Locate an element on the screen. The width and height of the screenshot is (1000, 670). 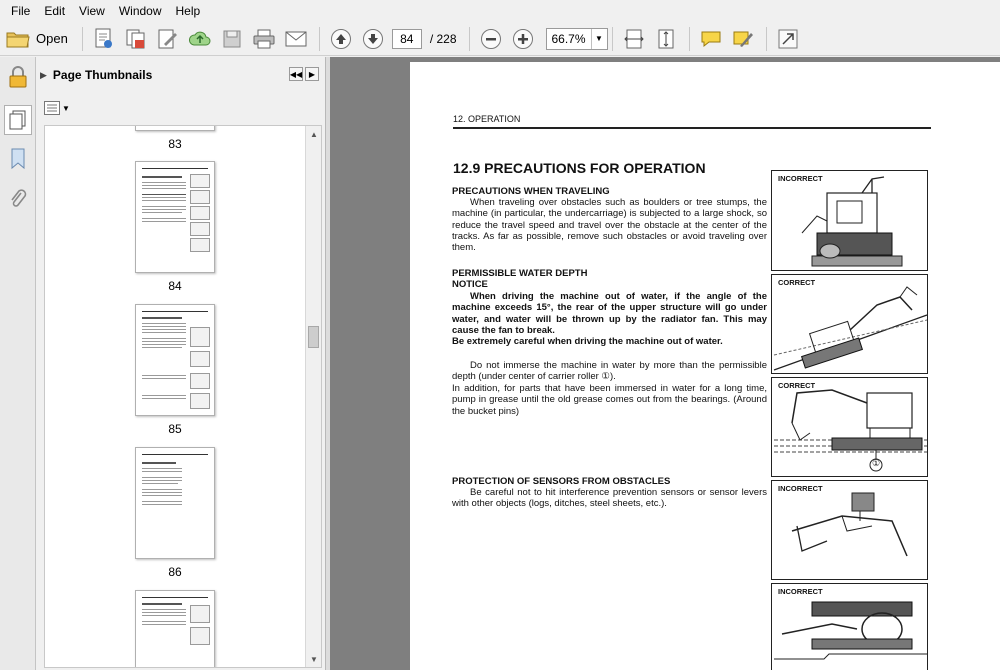
menu-bar: File Edit View Window Help is located at coordinates (500, 11).